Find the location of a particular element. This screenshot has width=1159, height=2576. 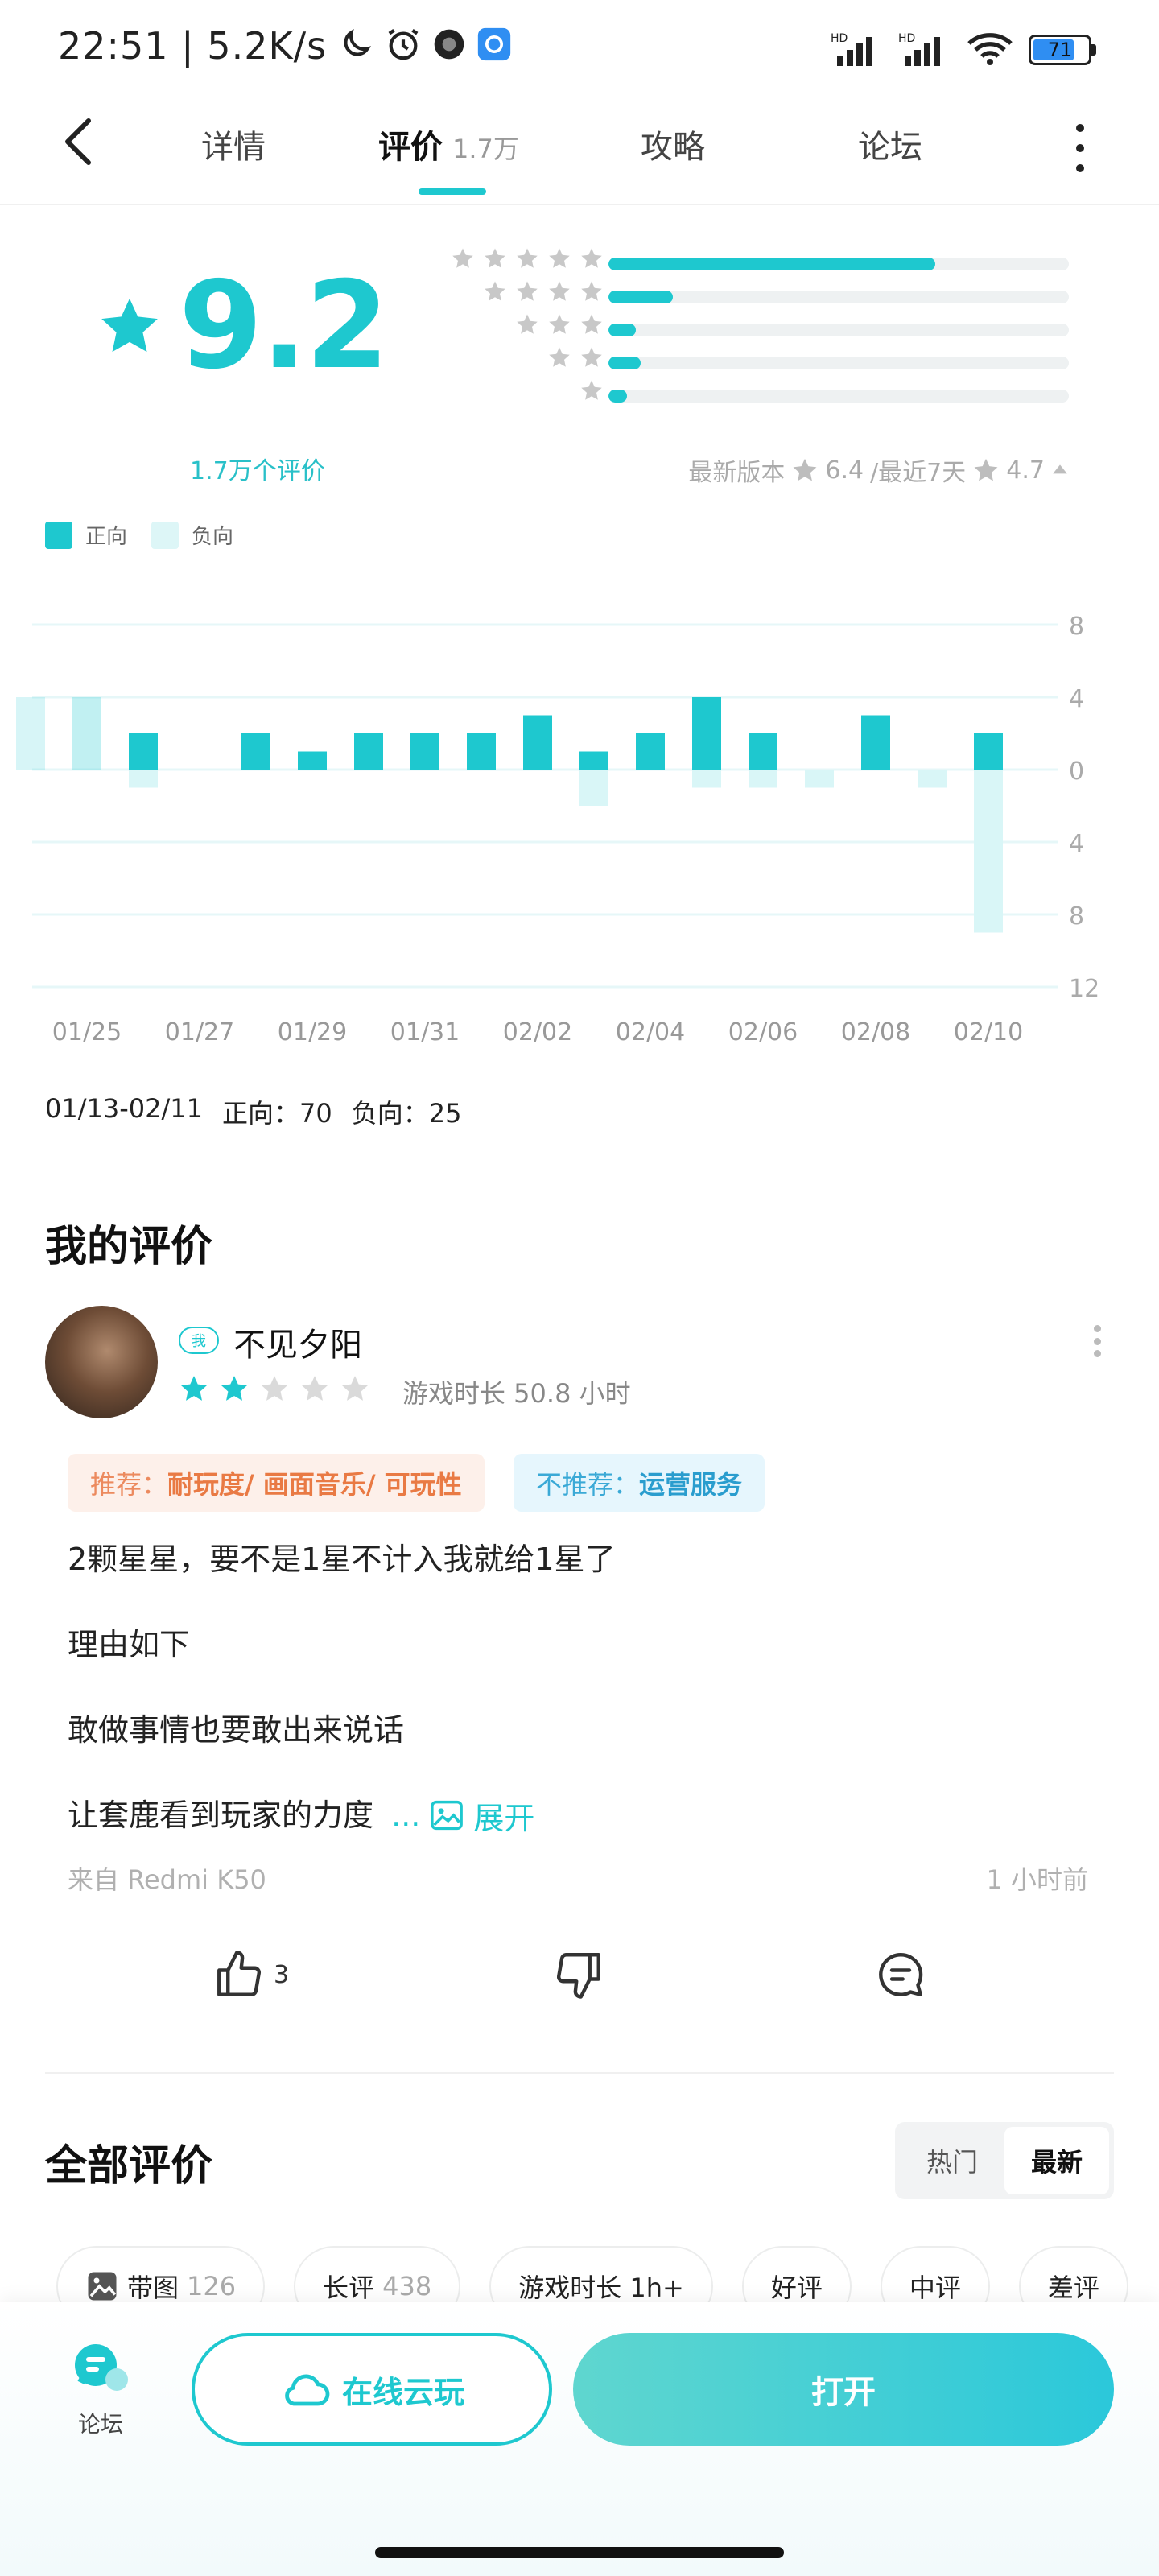

distribution-row-3-star is located at coordinates (740, 328).